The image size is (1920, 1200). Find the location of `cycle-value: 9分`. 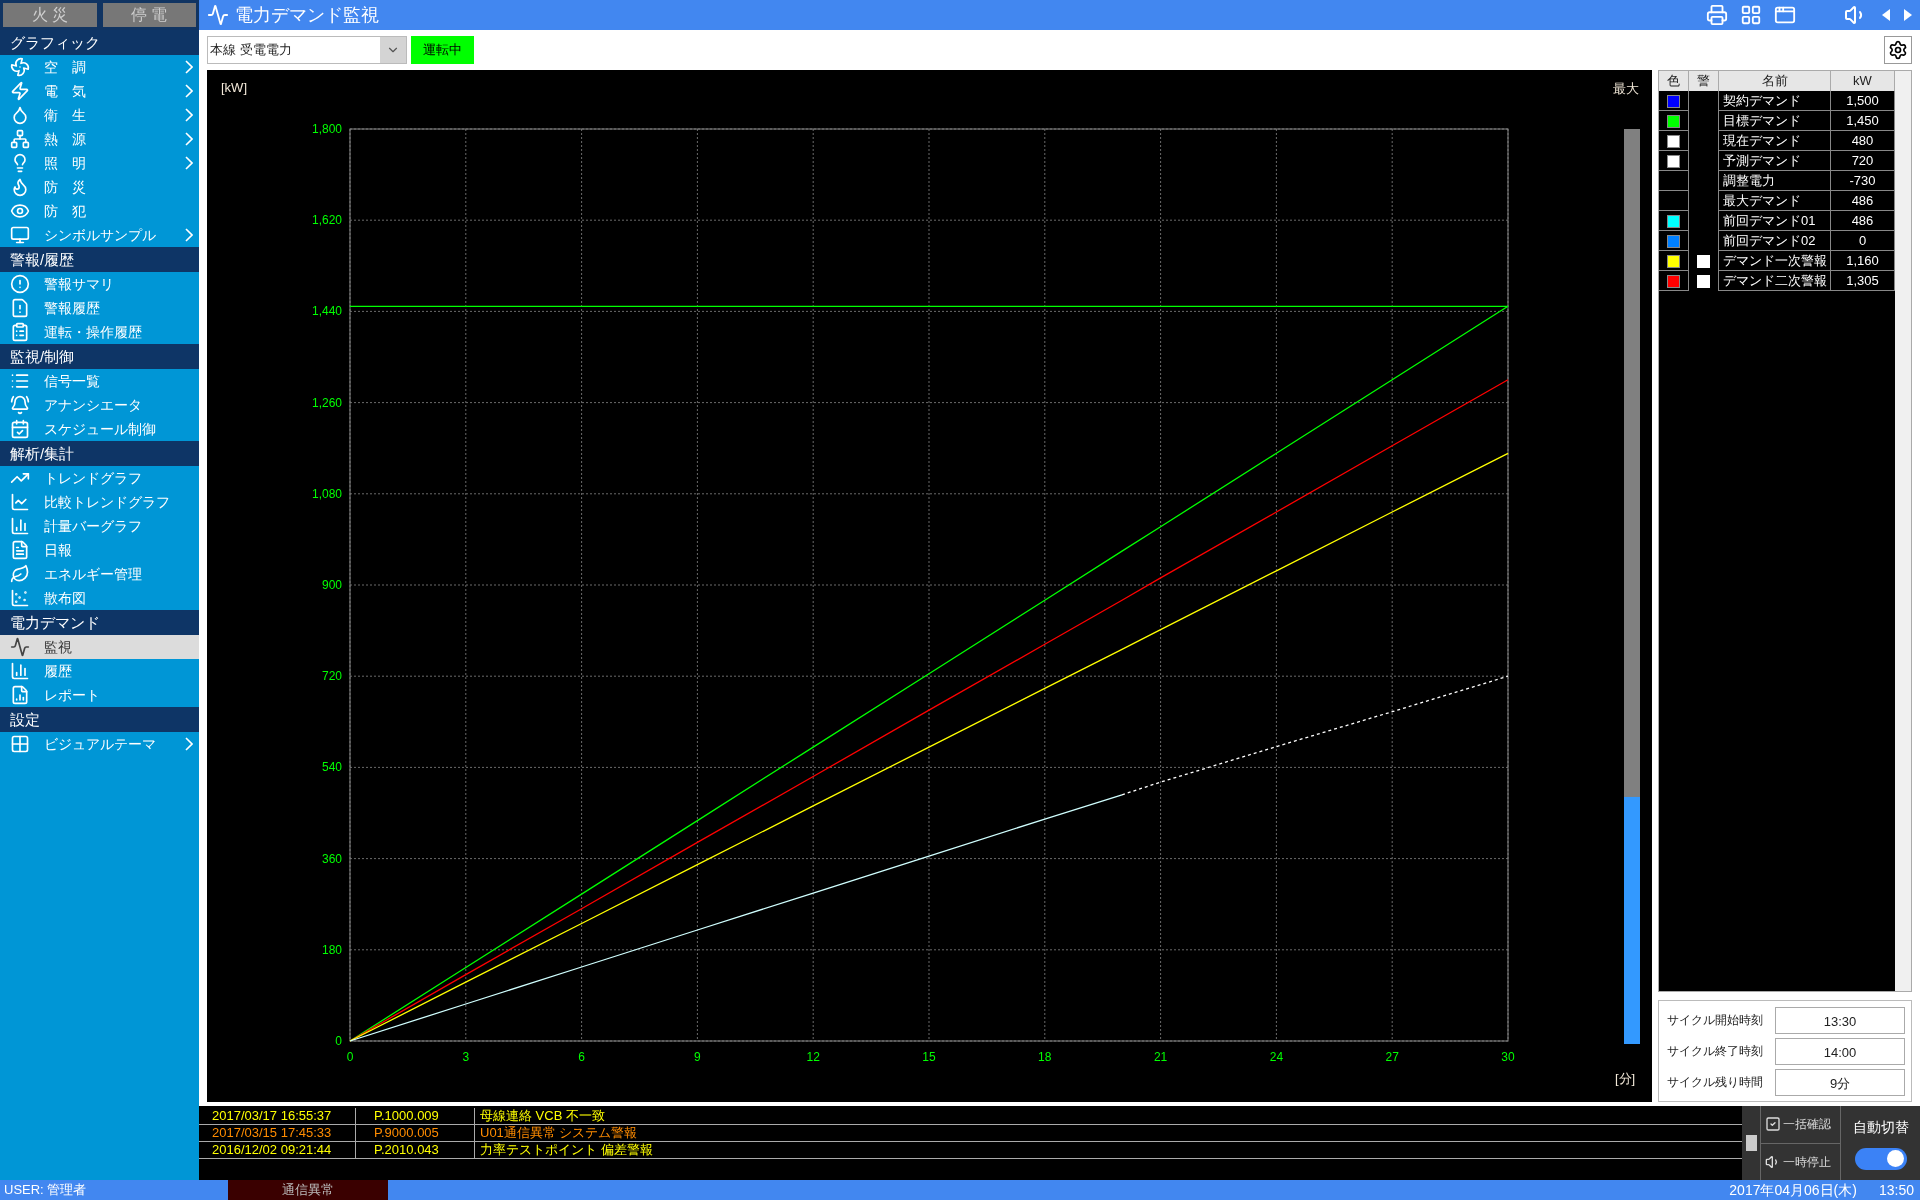

cycle-value: 9分 is located at coordinates (1840, 1082).